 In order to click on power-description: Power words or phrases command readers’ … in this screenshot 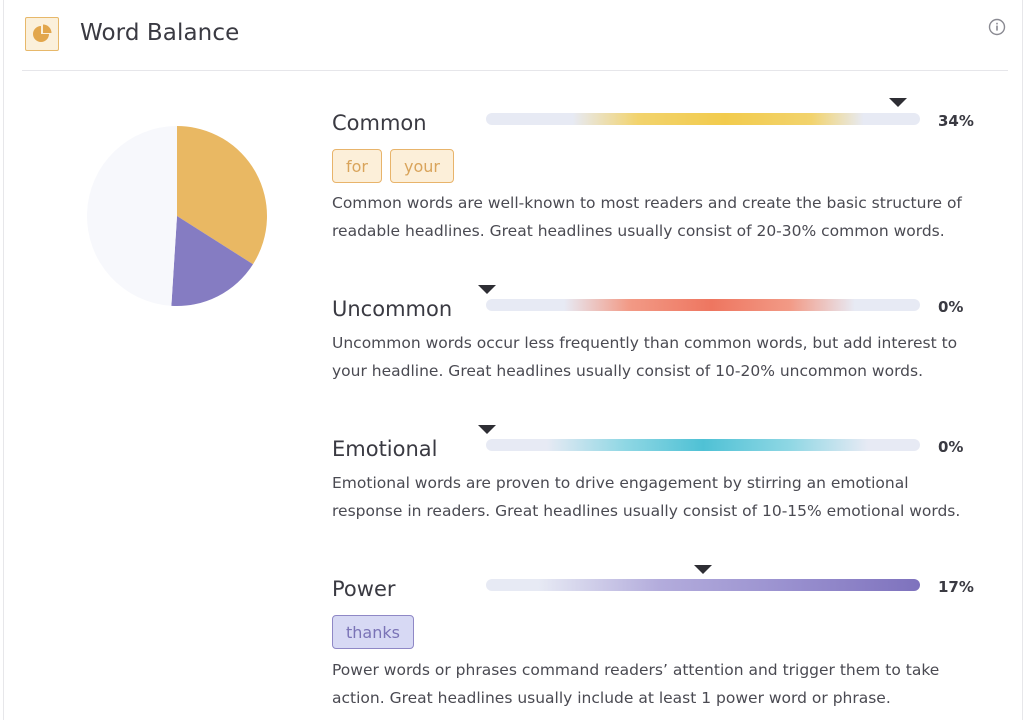, I will do `click(657, 684)`.